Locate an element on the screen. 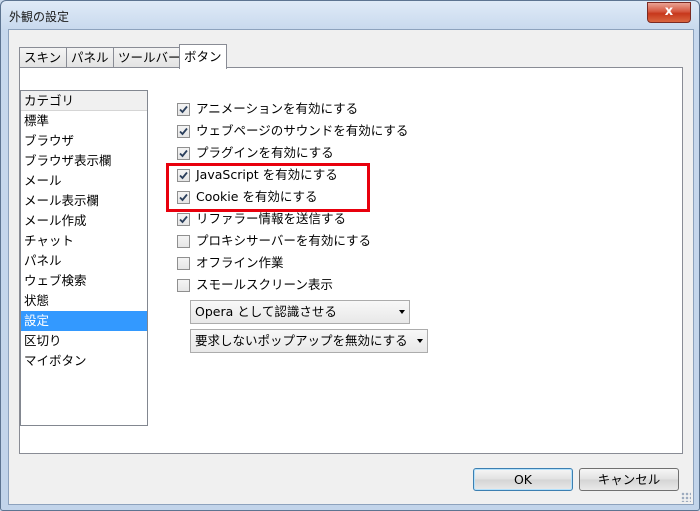  option-label: JavaScript を有効にする is located at coordinates (267, 174).